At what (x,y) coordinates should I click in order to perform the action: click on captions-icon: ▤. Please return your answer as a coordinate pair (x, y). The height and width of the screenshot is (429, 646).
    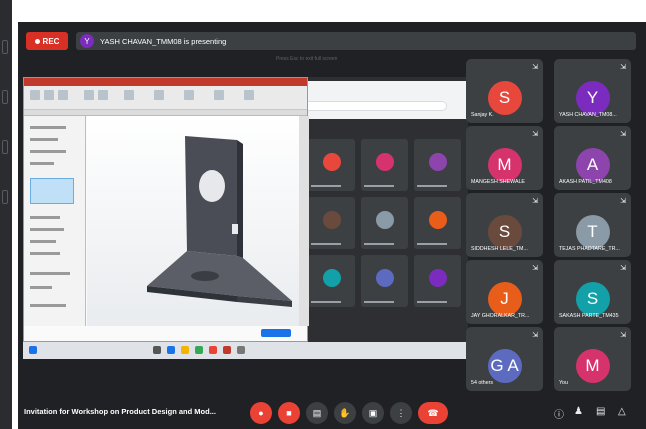
    Looking at the image, I should click on (317, 412).